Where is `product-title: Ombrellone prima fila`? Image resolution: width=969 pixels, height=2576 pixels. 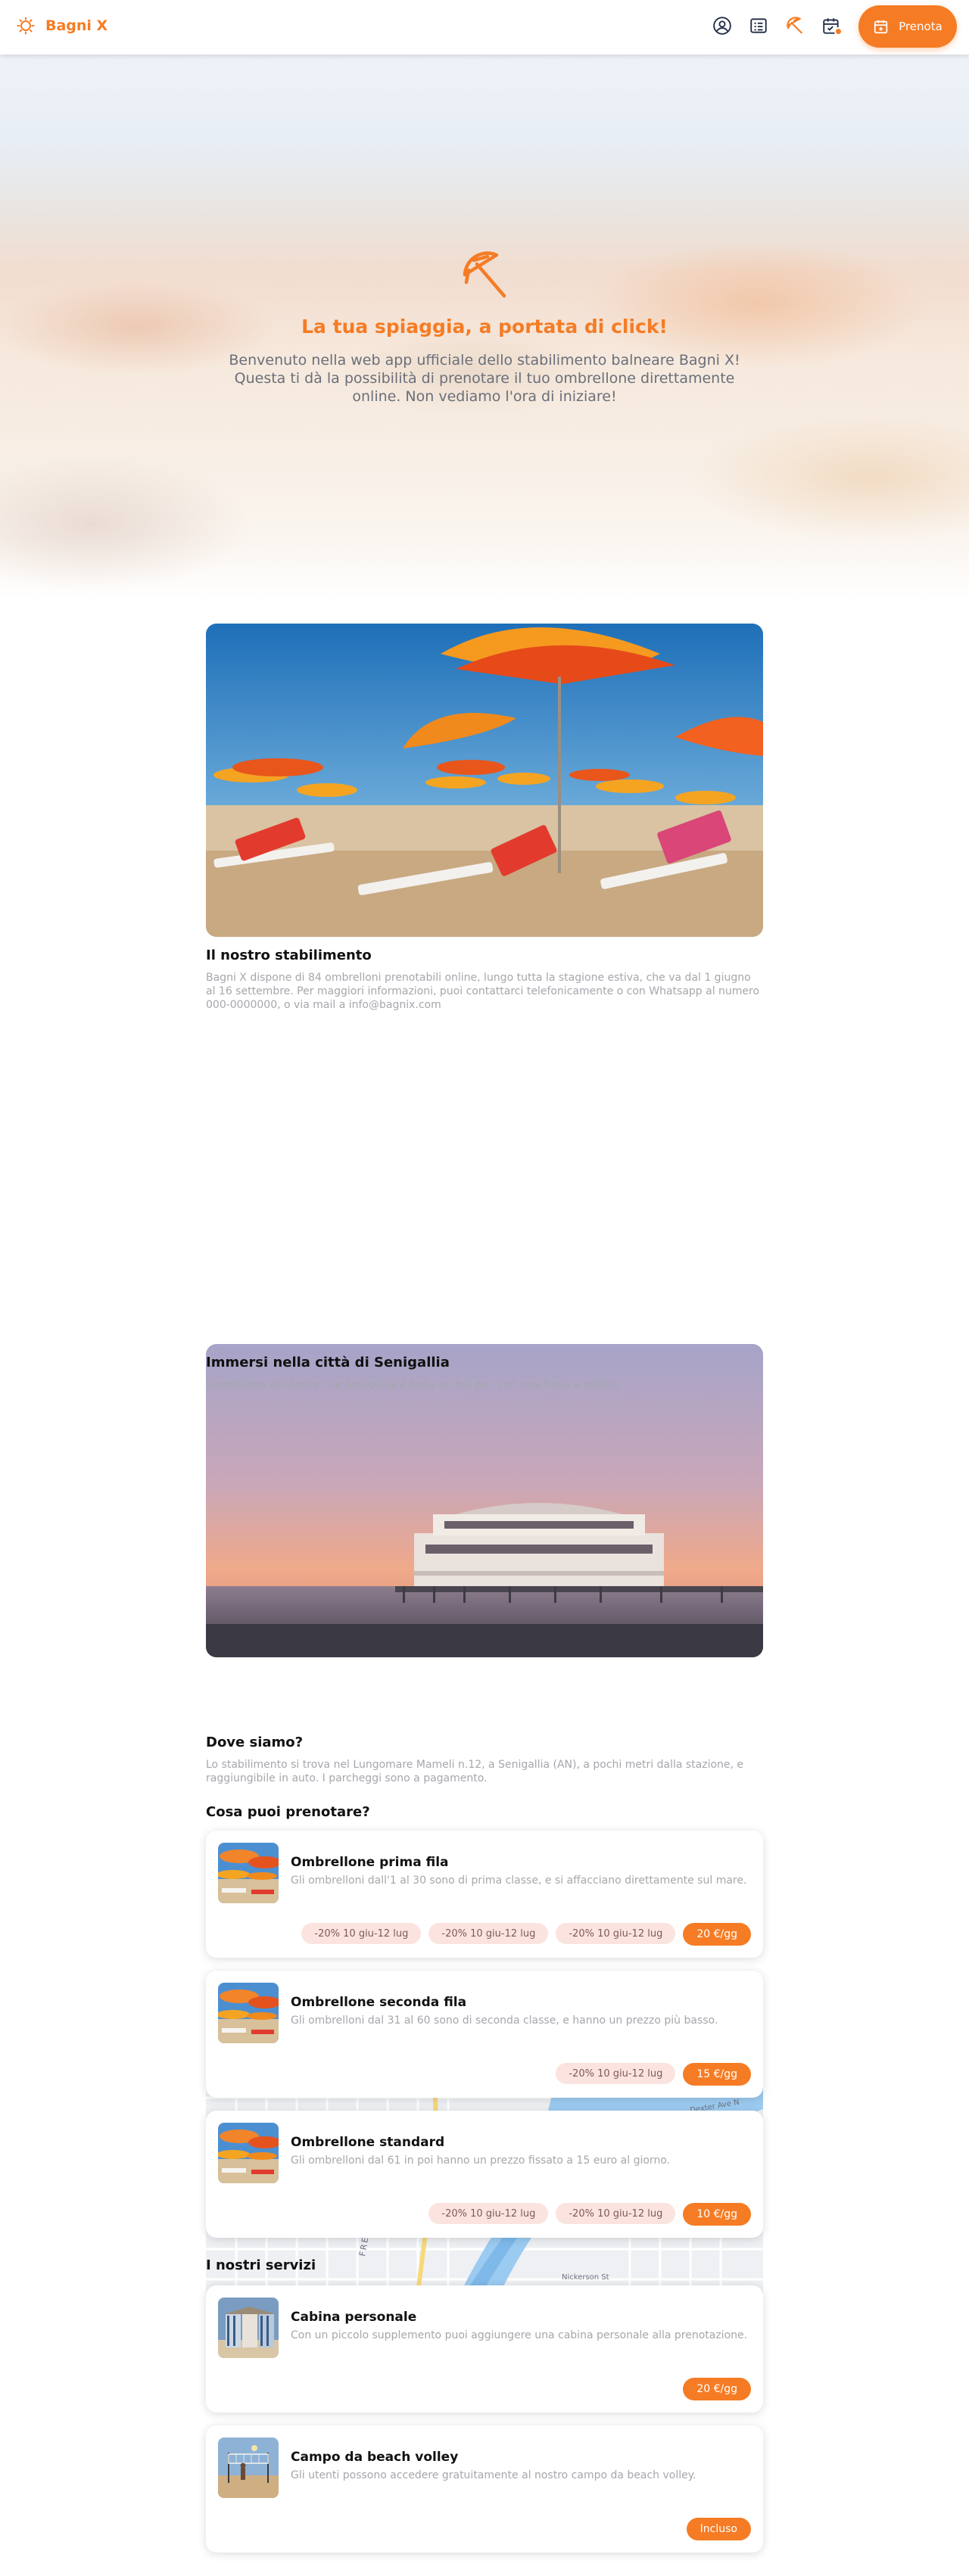
product-title: Ombrellone prima fila is located at coordinates (370, 1862).